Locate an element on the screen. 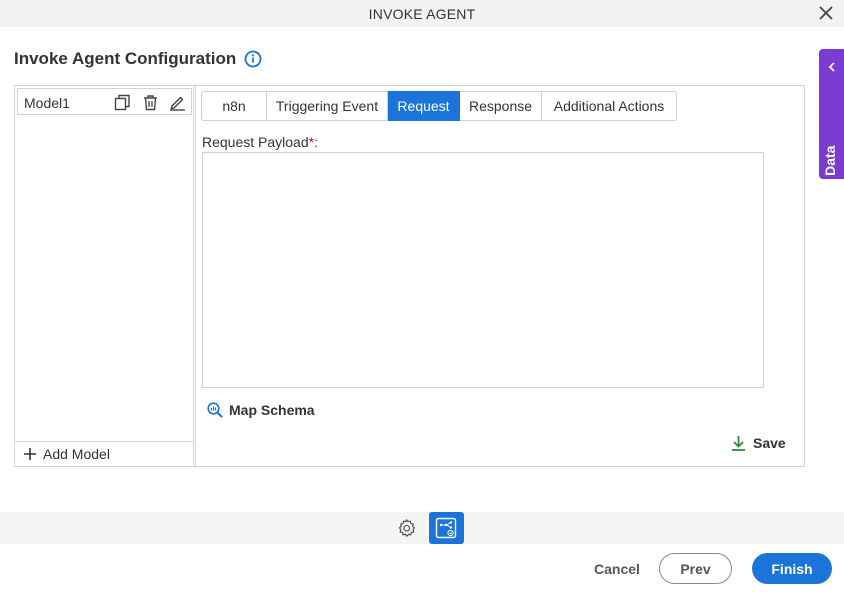  edit-icon is located at coordinates (177, 102).